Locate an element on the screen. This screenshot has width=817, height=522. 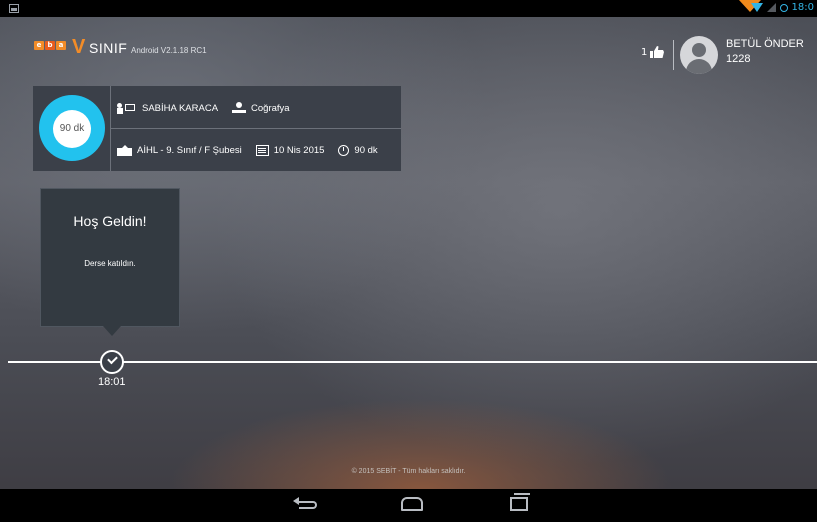
app-name: SINIF is located at coordinates (108, 48).